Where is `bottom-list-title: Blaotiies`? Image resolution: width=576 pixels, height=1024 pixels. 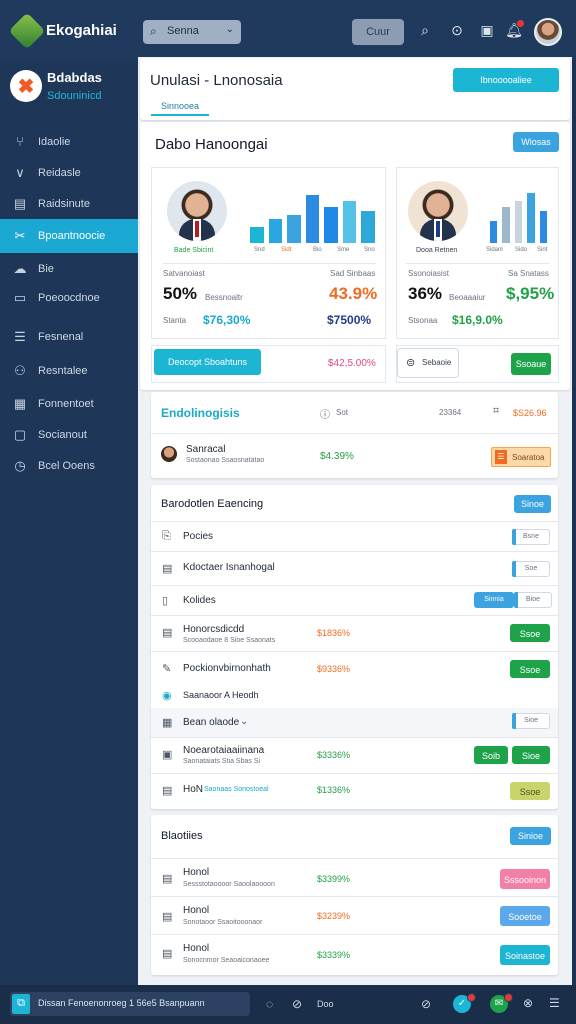
bottom-list-title: Blaotiies is located at coordinates (182, 836).